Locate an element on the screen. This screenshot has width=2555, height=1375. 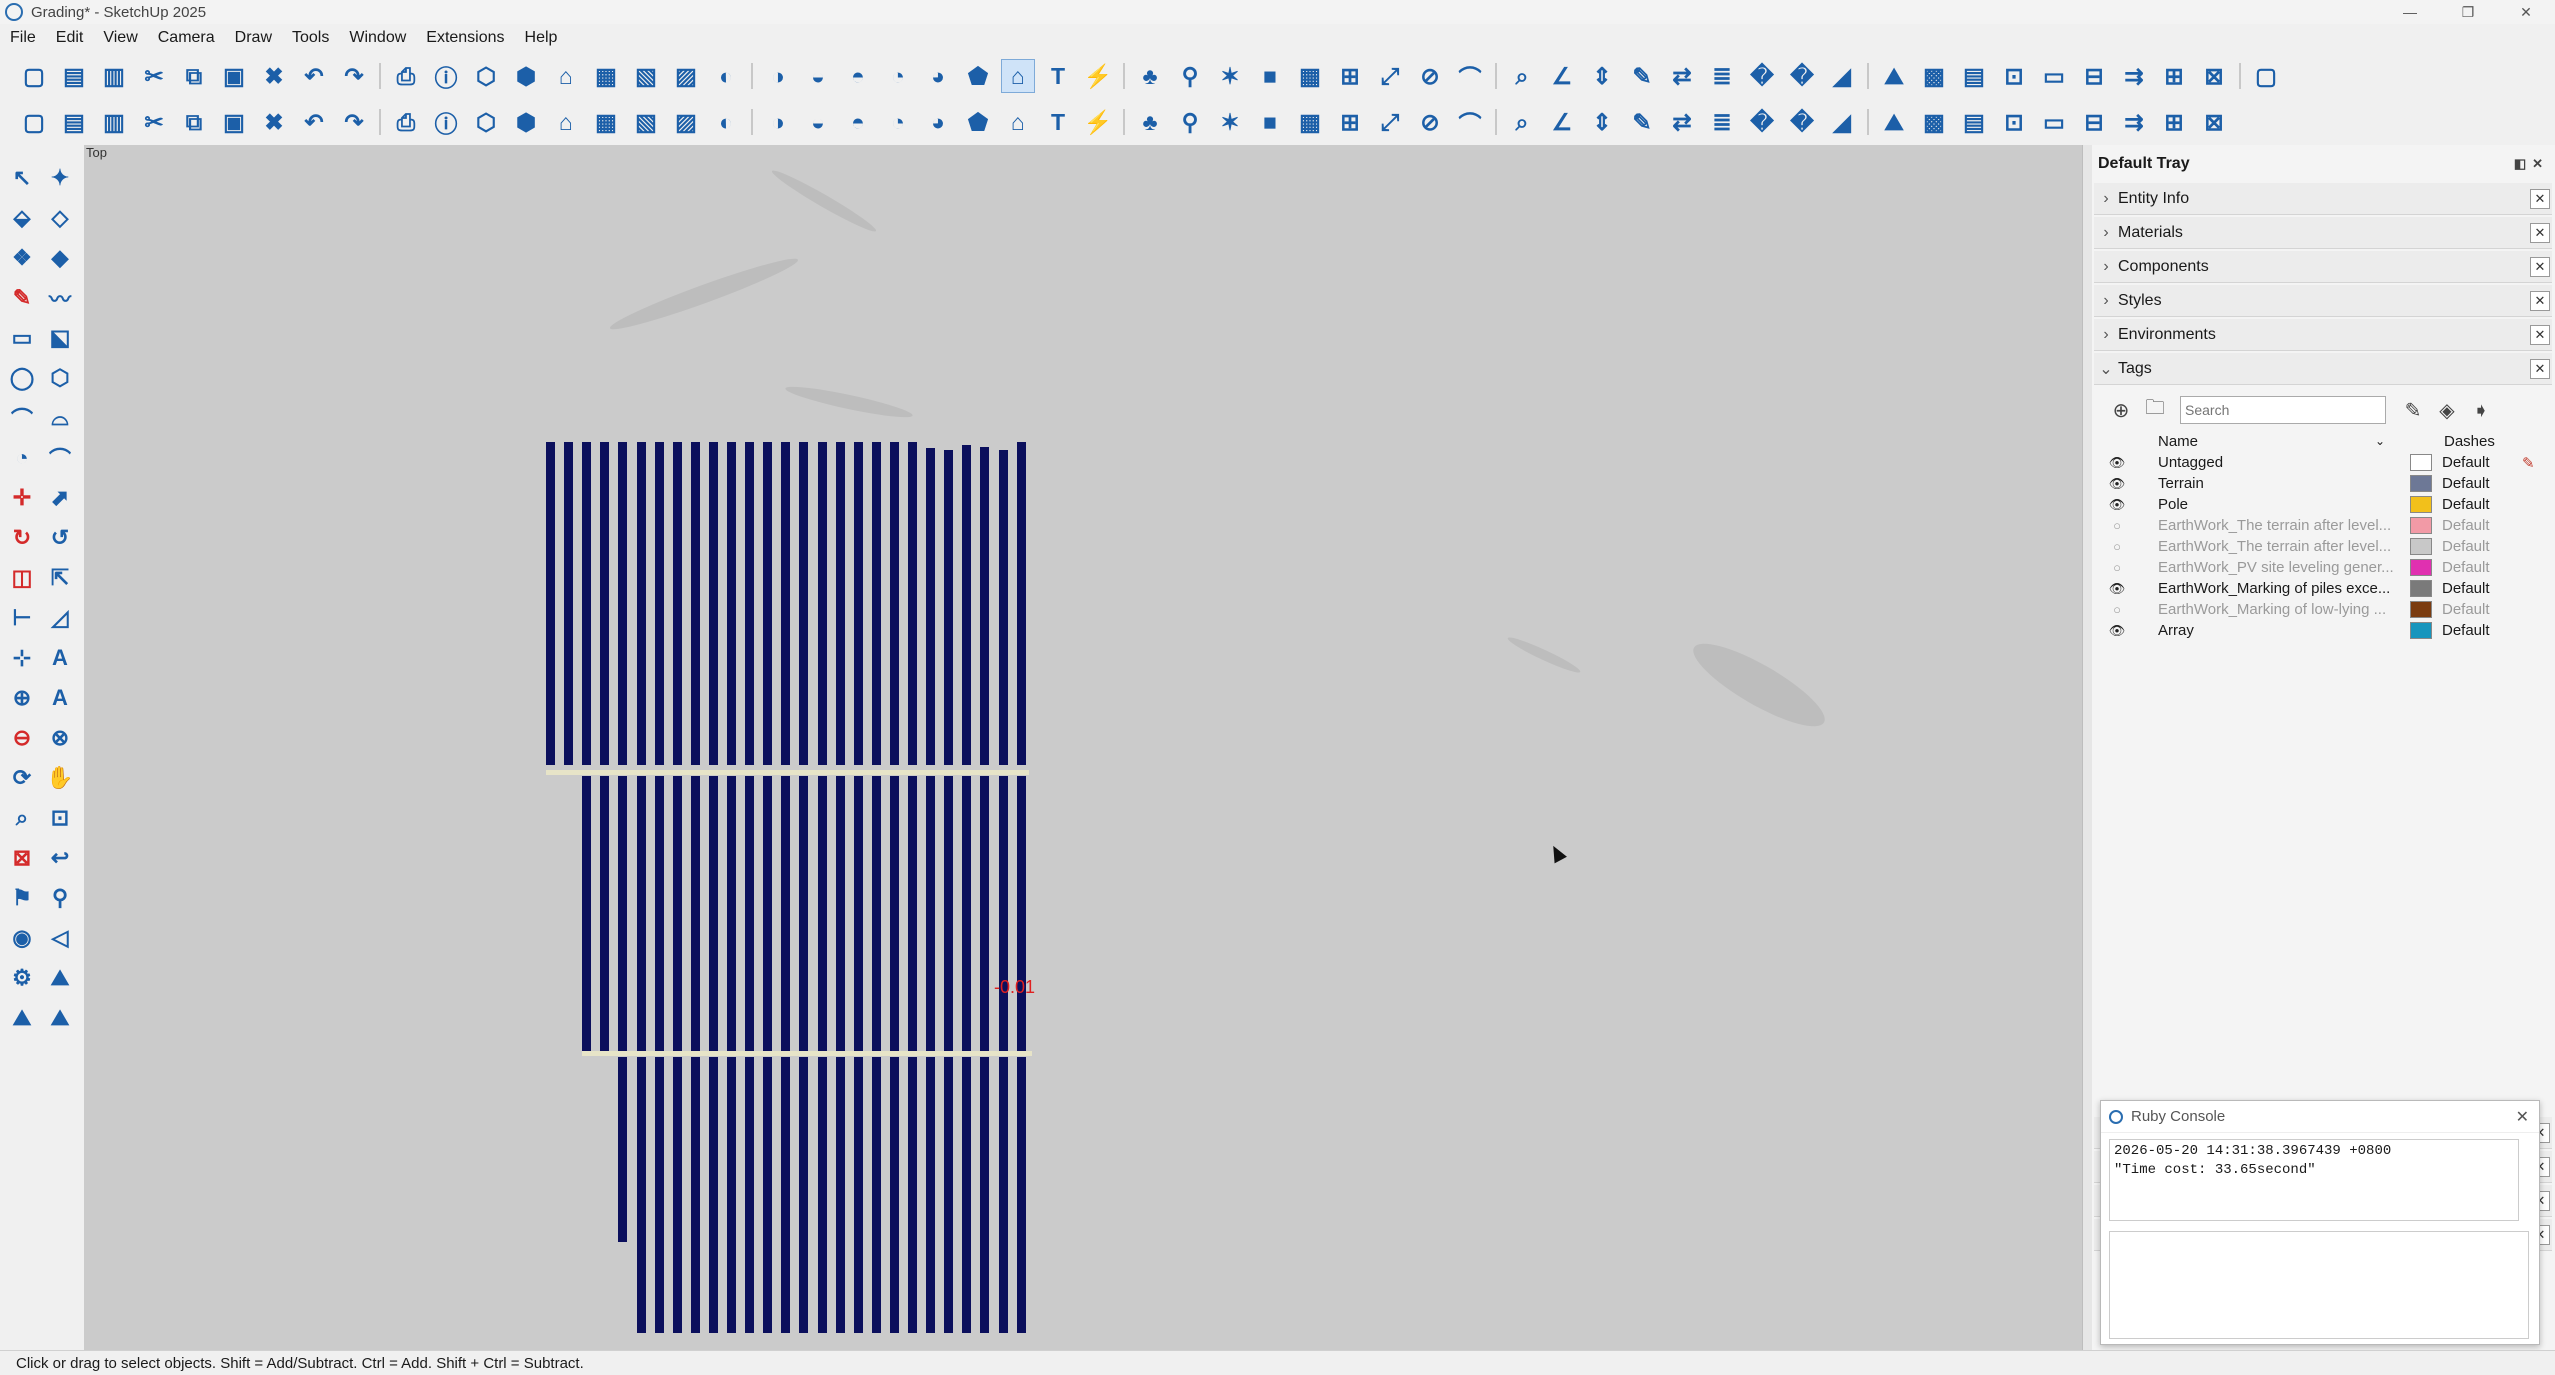
visible-eye-icon: 👁 is located at coordinates (2117, 463).